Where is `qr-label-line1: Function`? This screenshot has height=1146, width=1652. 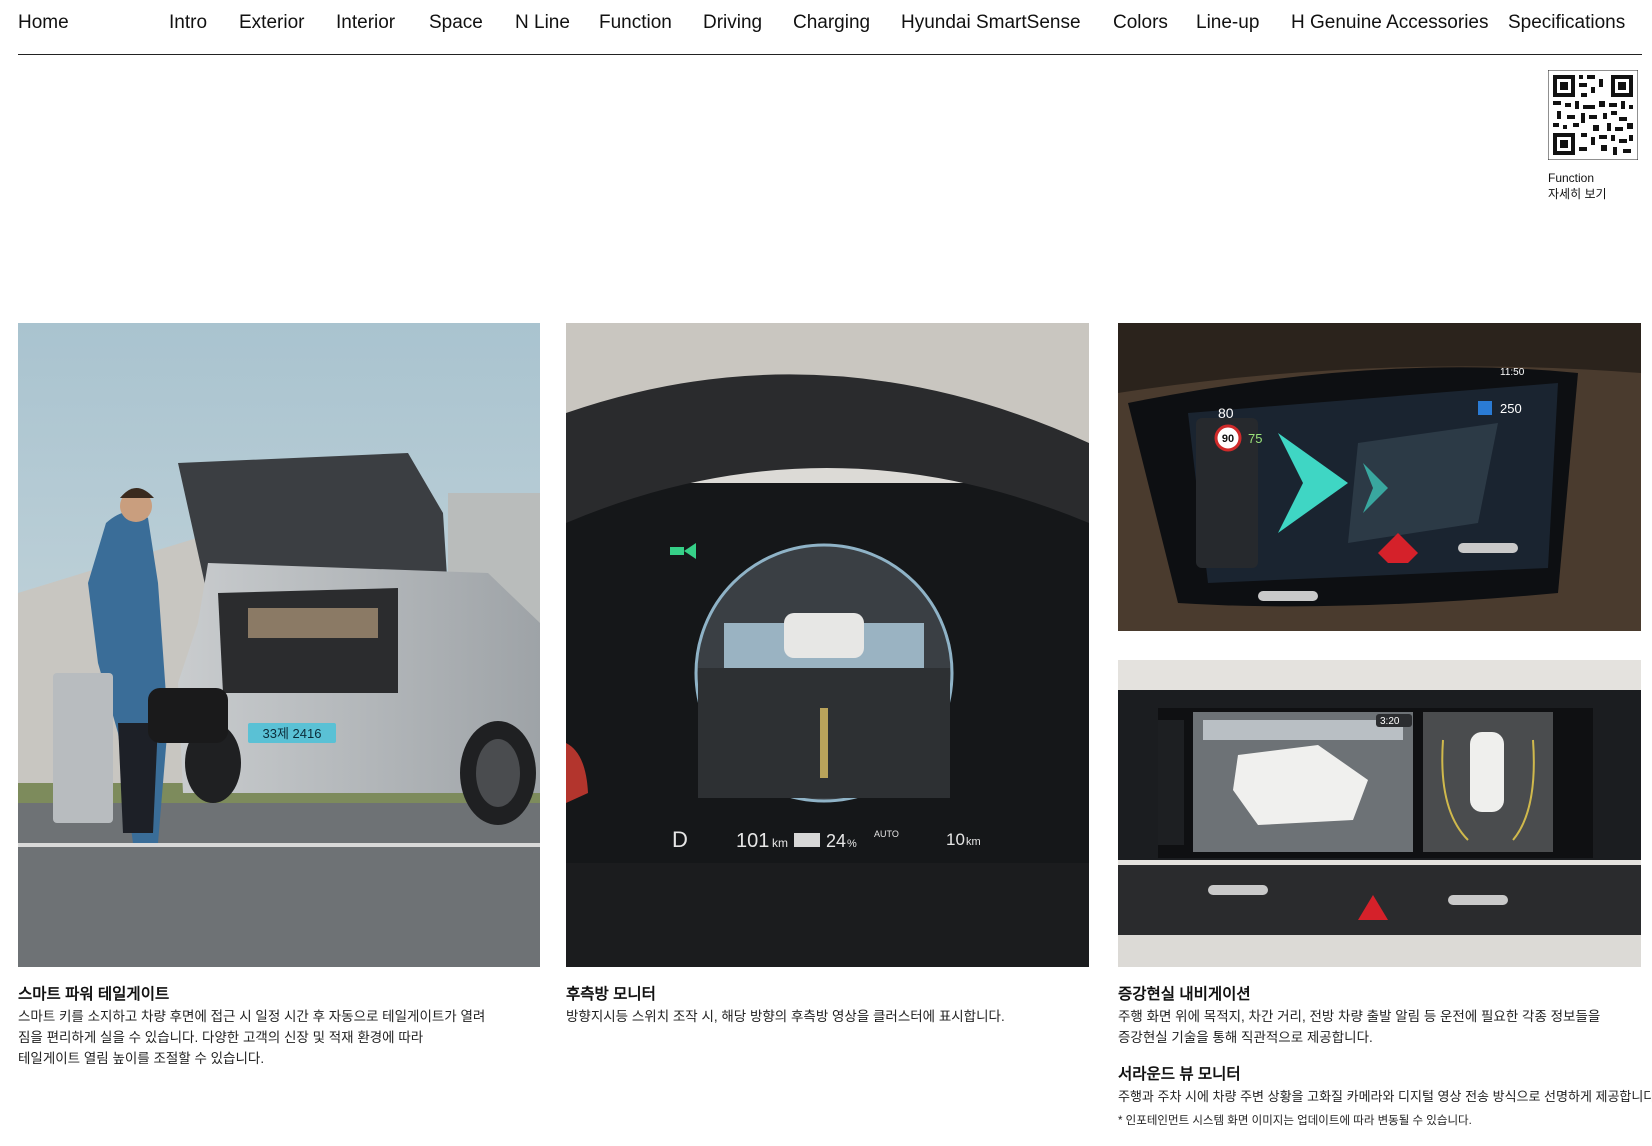 qr-label-line1: Function is located at coordinates (1571, 178).